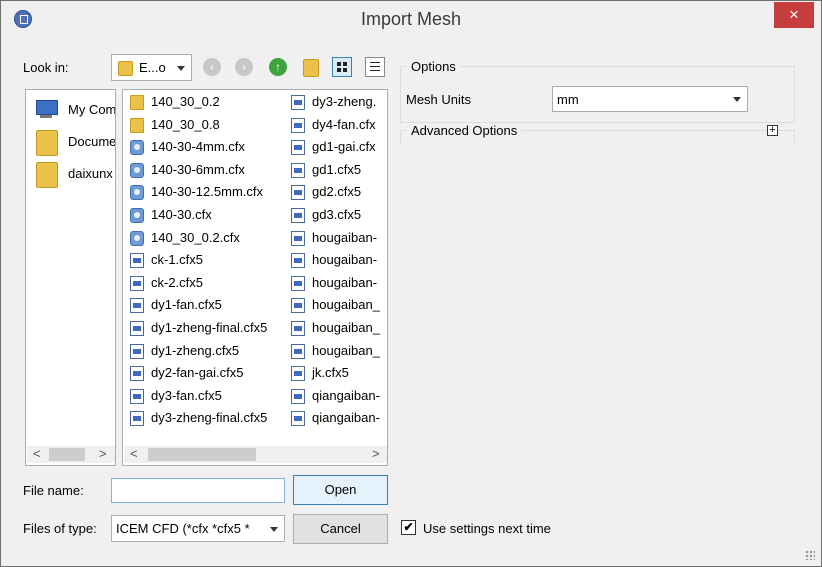 Image resolution: width=822 pixels, height=567 pixels. What do you see at coordinates (794, 15) in the screenshot?
I see `close-button: ×` at bounding box center [794, 15].